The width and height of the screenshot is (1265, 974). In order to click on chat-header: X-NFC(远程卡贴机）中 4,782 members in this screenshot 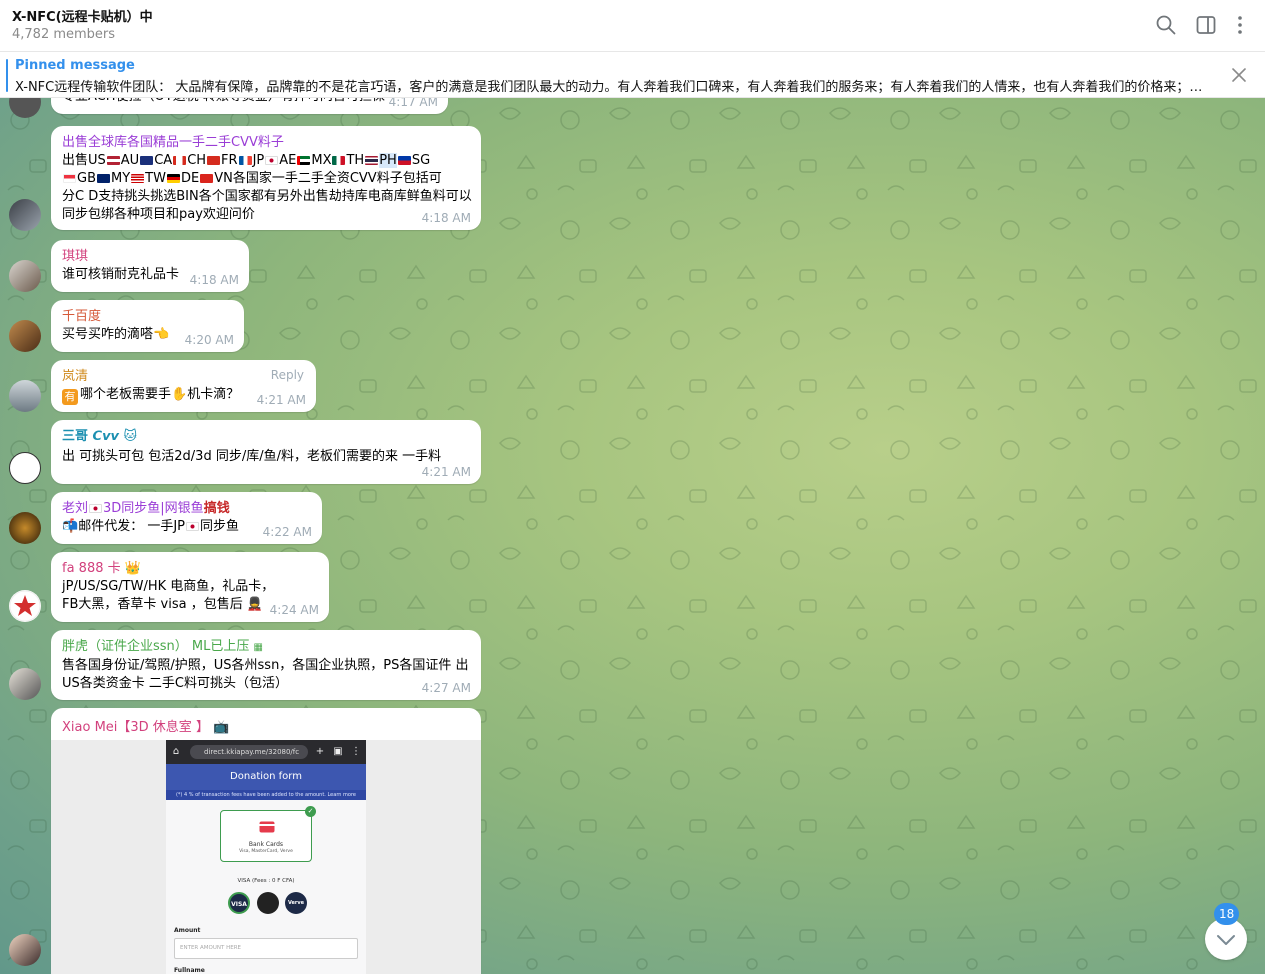, I will do `click(632, 26)`.